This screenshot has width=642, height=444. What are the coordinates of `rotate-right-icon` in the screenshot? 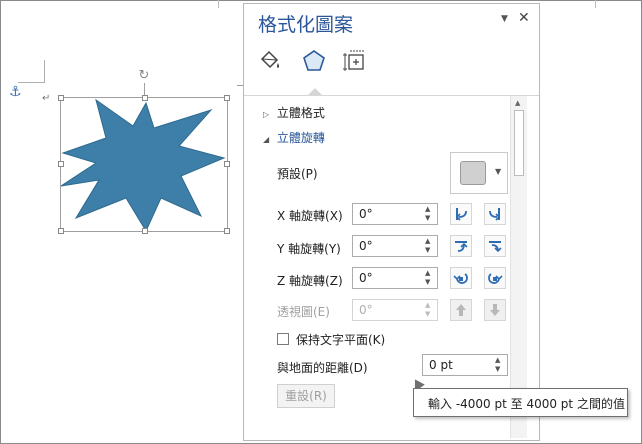 It's located at (495, 214).